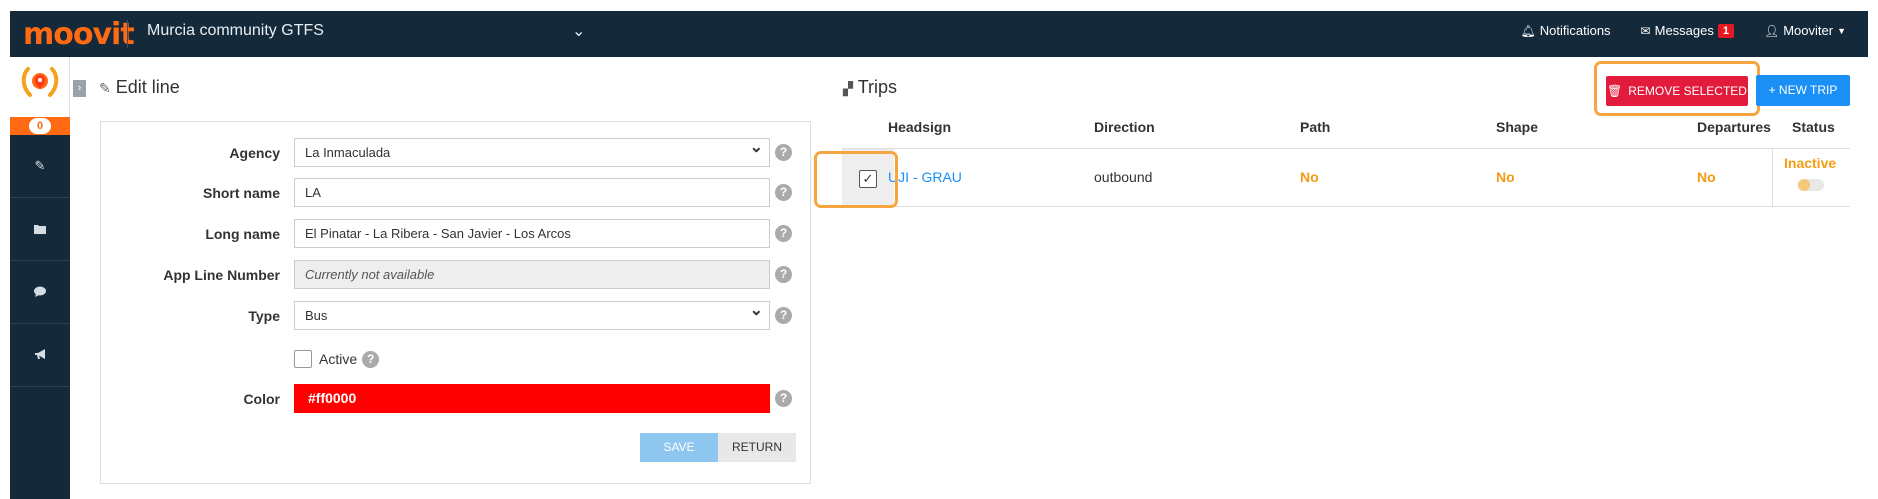 The image size is (1878, 499). Describe the element at coordinates (532, 150) in the screenshot. I see `agency-select: La Inmaculada` at that location.